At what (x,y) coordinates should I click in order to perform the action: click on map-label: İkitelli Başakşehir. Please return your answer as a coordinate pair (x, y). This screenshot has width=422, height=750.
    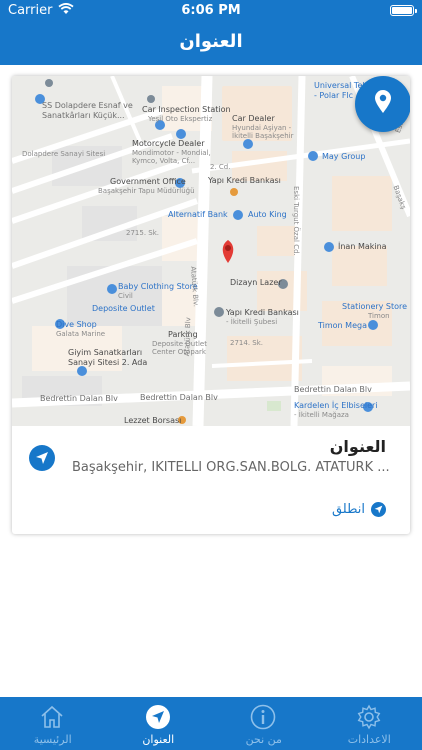
    Looking at the image, I should click on (263, 136).